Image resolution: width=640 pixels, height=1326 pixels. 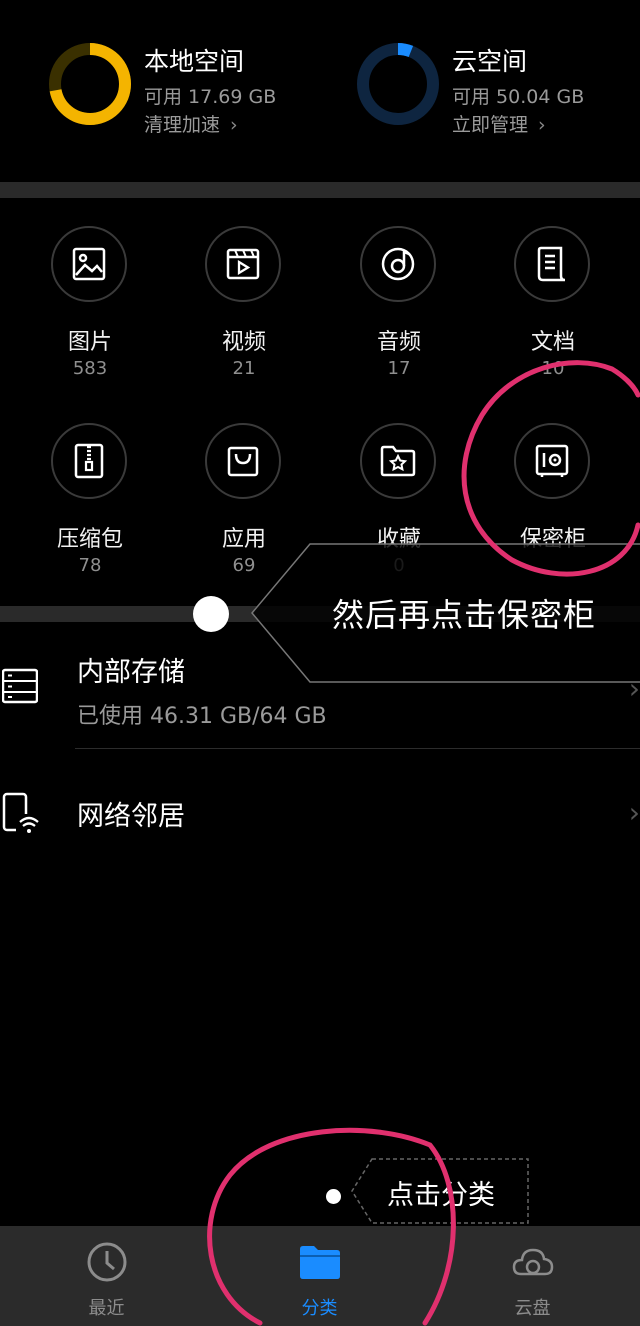 I want to click on clean-speedup-link: 清理加速 ›, so click(x=191, y=123).